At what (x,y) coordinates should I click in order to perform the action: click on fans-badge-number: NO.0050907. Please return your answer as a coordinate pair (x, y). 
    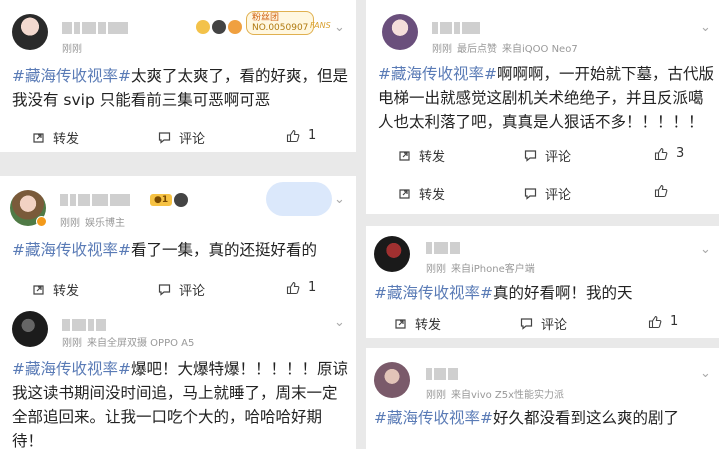
    Looking at the image, I should click on (280, 28).